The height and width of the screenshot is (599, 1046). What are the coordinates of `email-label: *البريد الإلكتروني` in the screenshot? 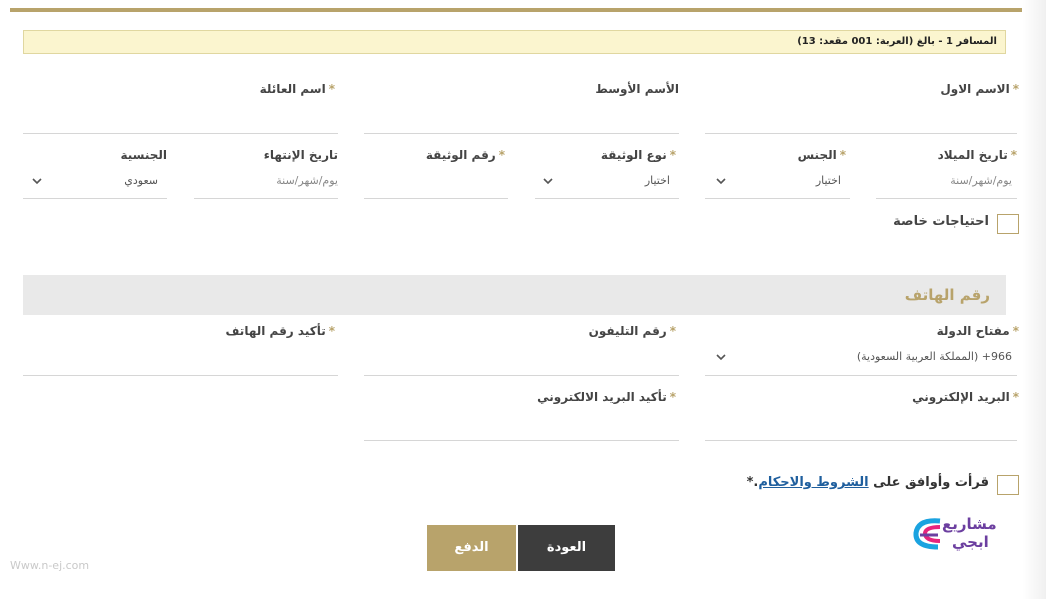 It's located at (965, 397).